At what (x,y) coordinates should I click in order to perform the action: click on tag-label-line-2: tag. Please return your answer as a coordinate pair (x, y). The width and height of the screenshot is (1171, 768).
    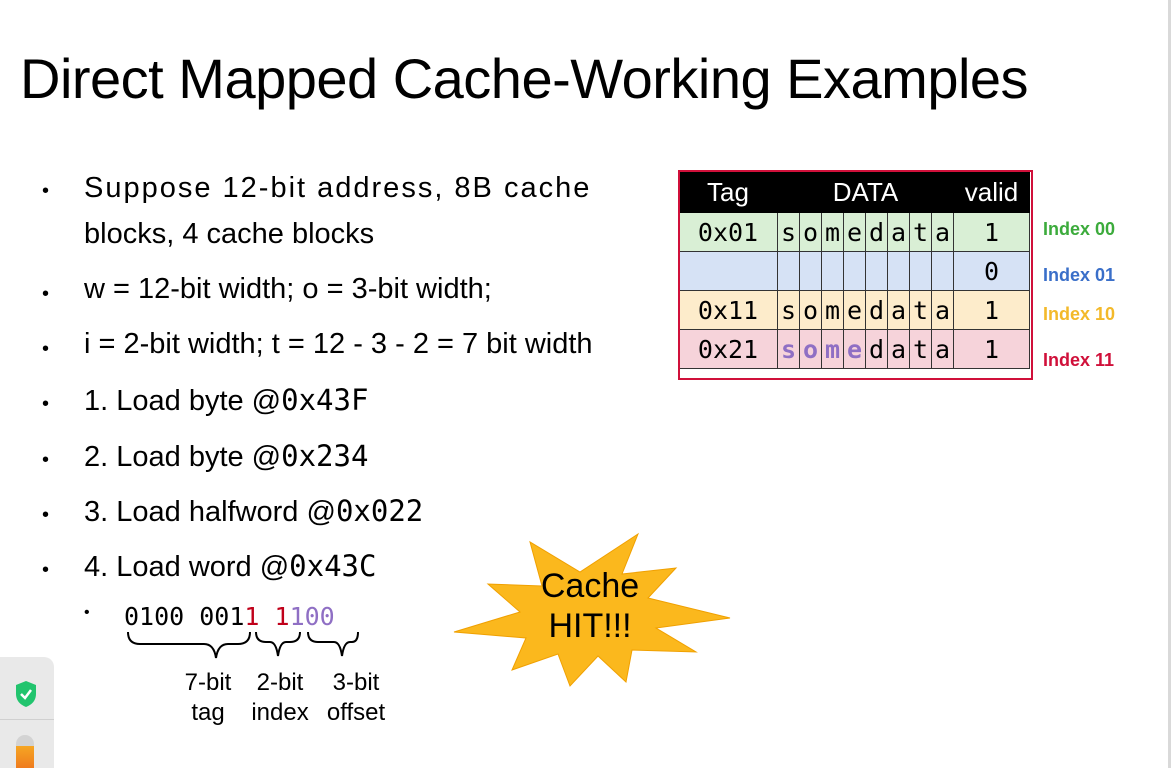
    Looking at the image, I should click on (208, 712).